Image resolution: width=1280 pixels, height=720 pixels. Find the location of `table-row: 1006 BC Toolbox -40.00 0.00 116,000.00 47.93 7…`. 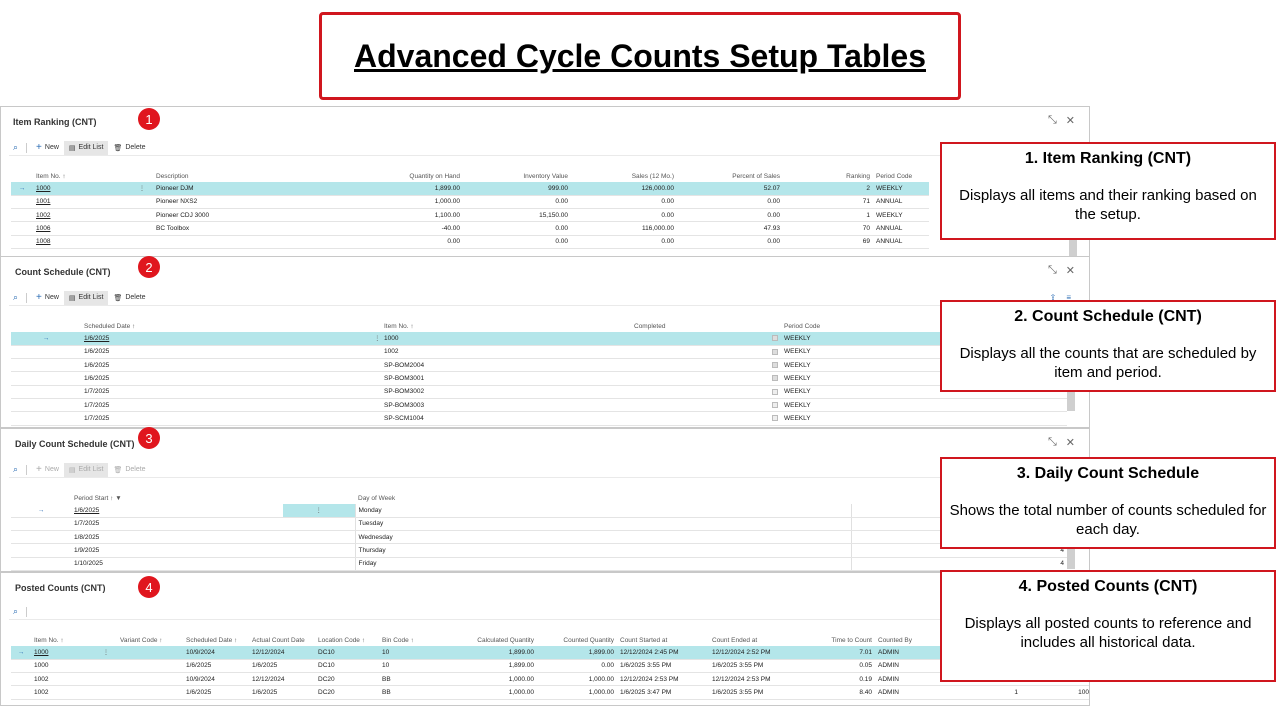

table-row: 1006 BC Toolbox -40.00 0.00 116,000.00 47.93 7… is located at coordinates (470, 228).